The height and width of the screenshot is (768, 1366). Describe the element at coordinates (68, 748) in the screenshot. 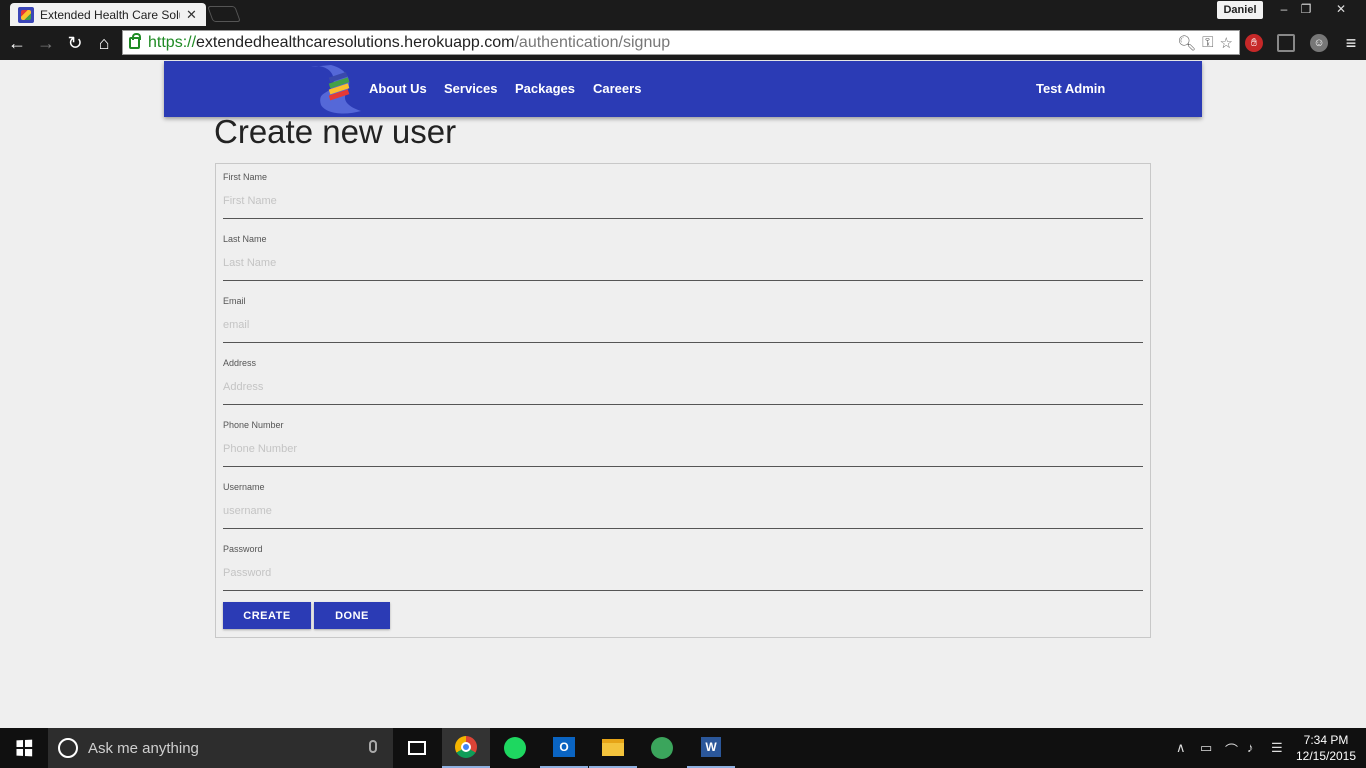

I see `cortana-icon` at that location.